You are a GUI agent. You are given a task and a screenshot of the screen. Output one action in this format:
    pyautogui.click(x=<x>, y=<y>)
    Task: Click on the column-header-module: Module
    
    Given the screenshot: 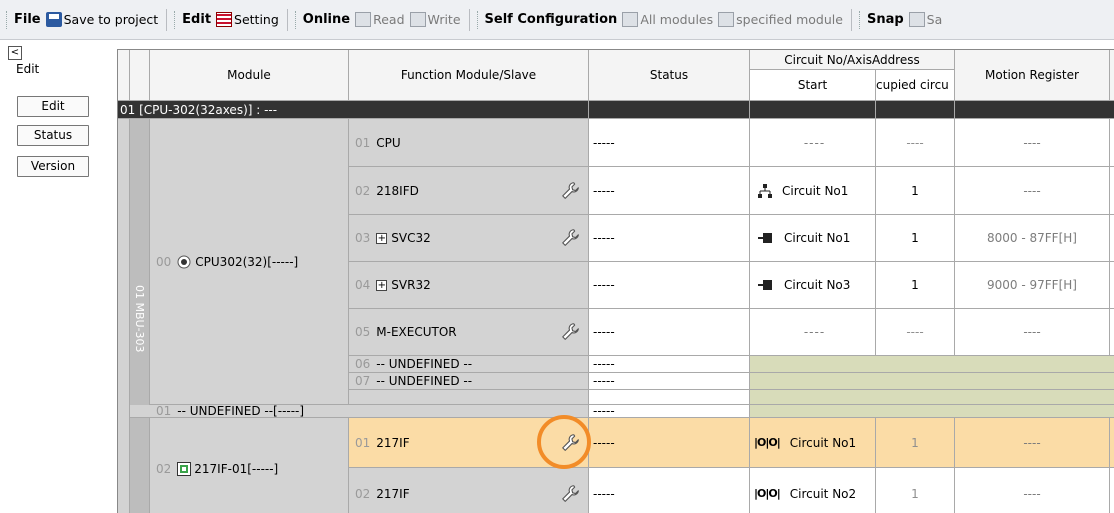 What is the action you would take?
    pyautogui.click(x=249, y=75)
    